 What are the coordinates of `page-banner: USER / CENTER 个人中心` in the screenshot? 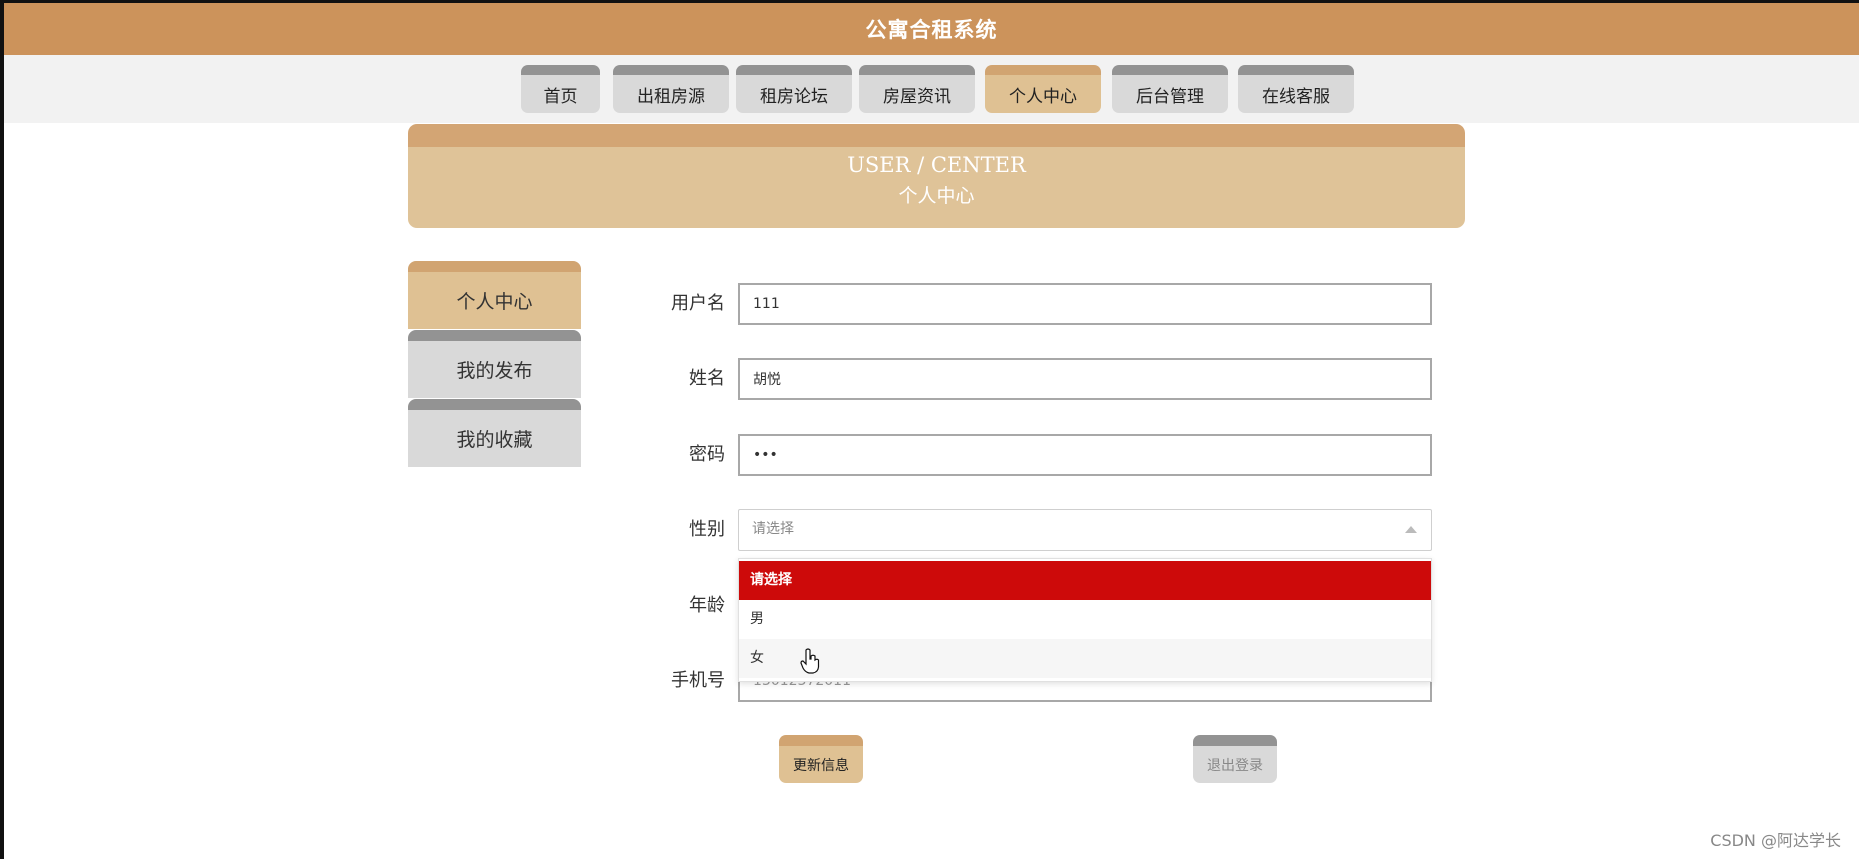 It's located at (936, 176).